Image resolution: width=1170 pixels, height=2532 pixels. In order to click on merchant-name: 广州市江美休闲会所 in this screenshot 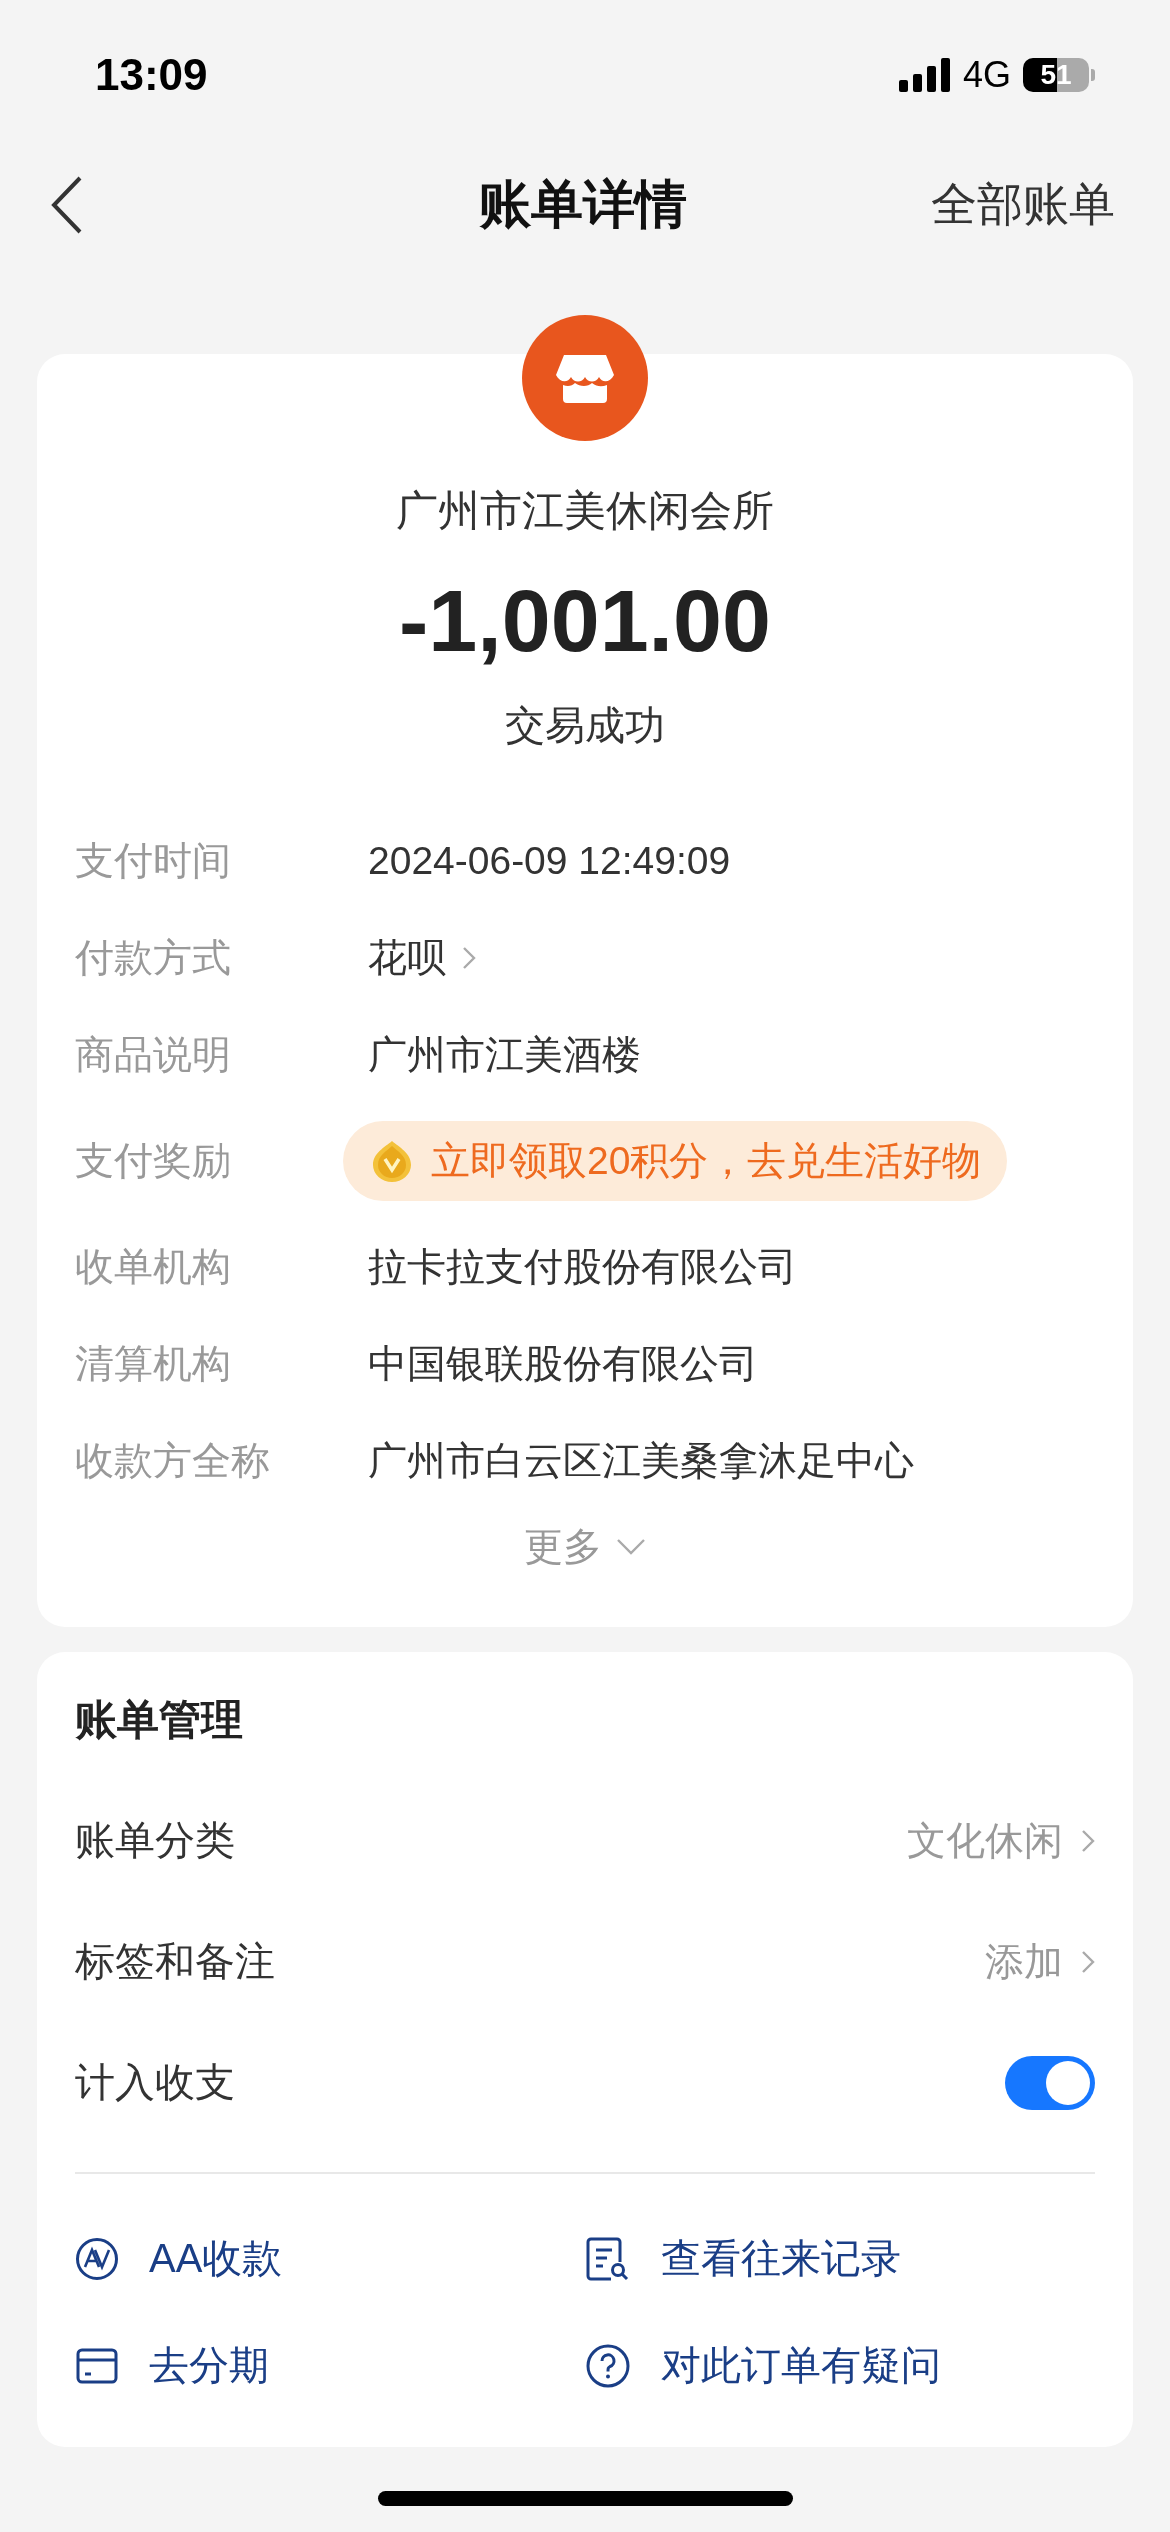, I will do `click(585, 511)`.